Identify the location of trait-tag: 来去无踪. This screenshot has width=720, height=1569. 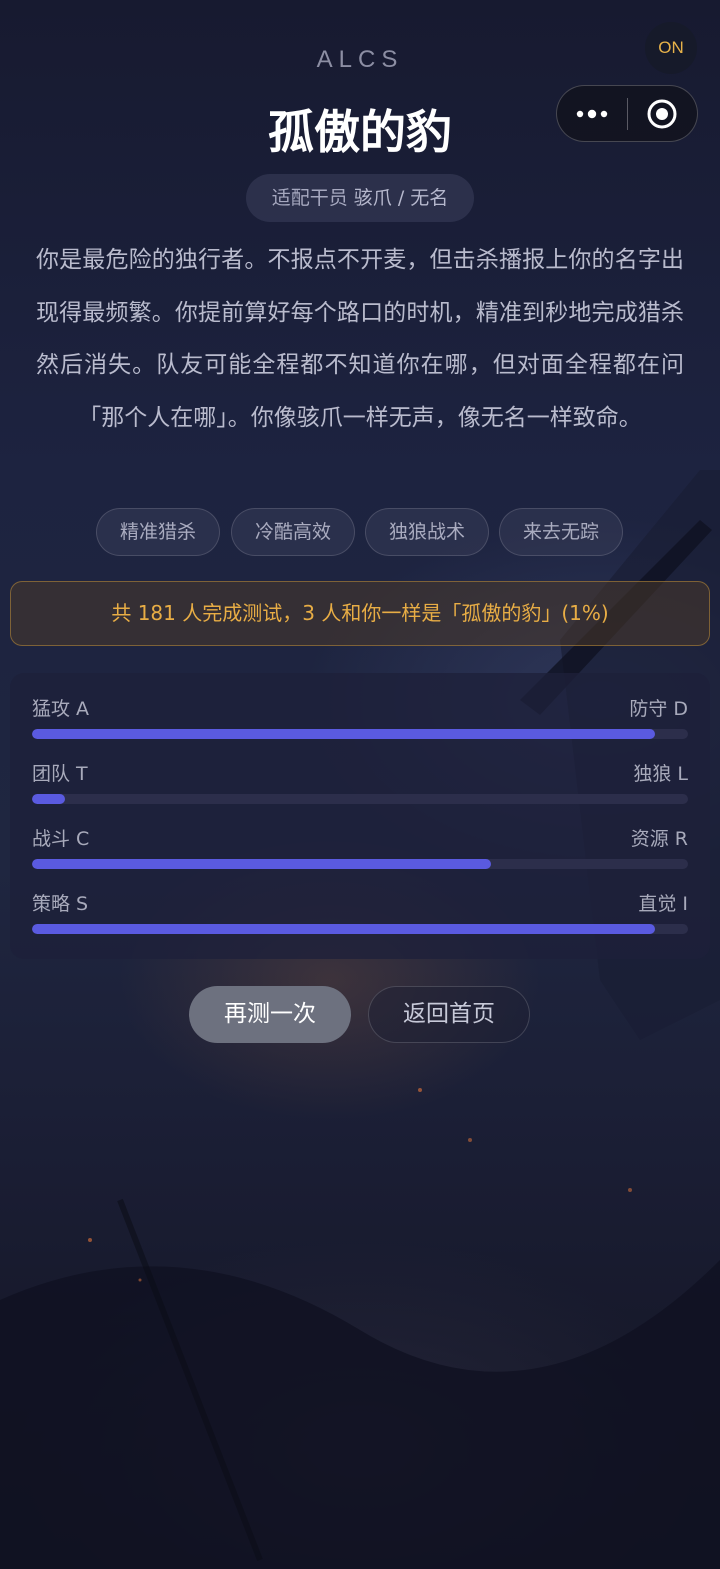
(561, 532).